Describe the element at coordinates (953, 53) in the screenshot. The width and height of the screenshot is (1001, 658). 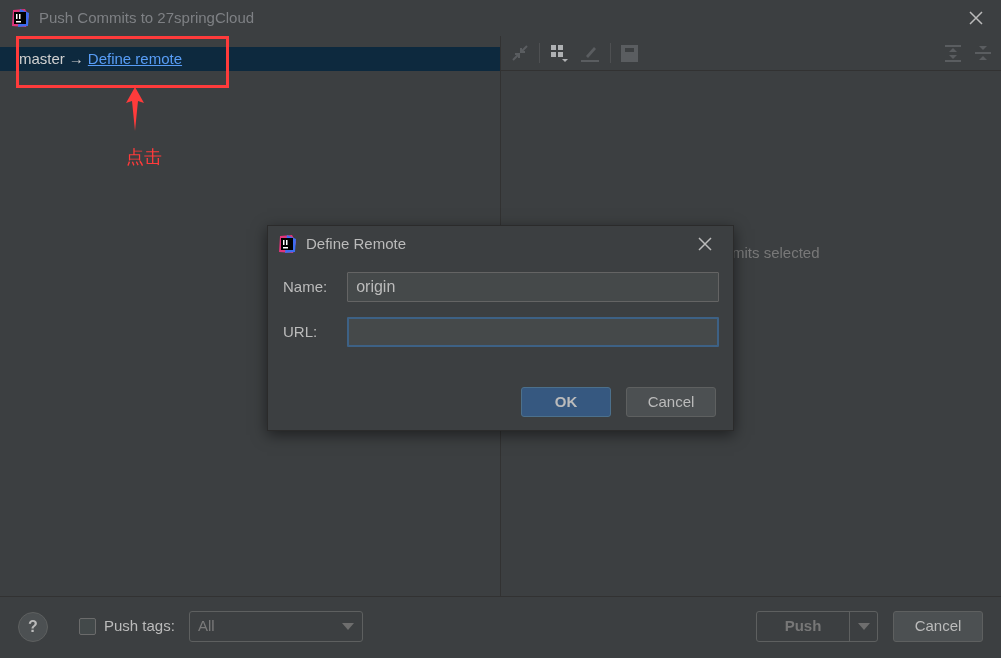
I see `expand-all-icon` at that location.